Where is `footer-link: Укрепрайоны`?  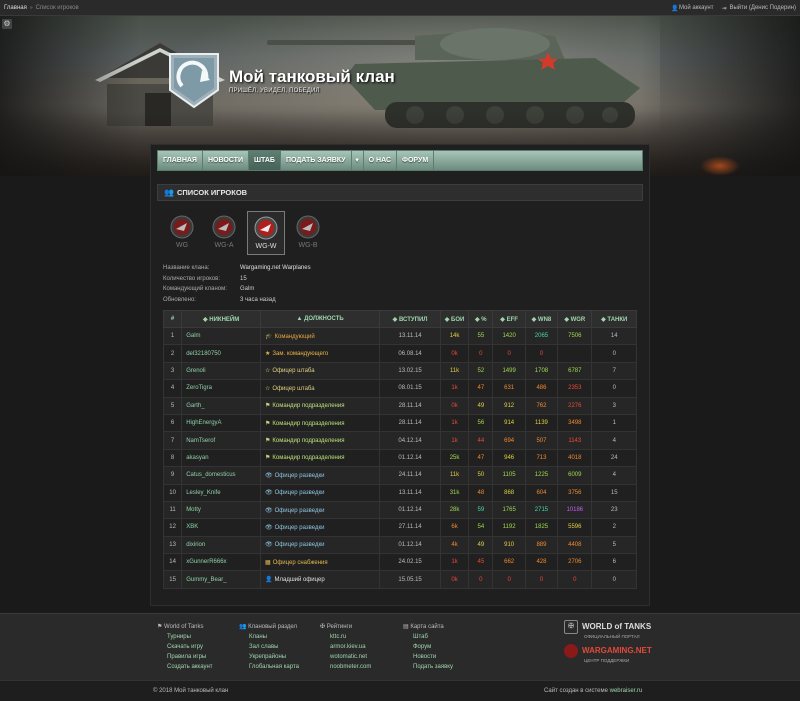
footer-link: Укрепрайоны is located at coordinates (269, 657).